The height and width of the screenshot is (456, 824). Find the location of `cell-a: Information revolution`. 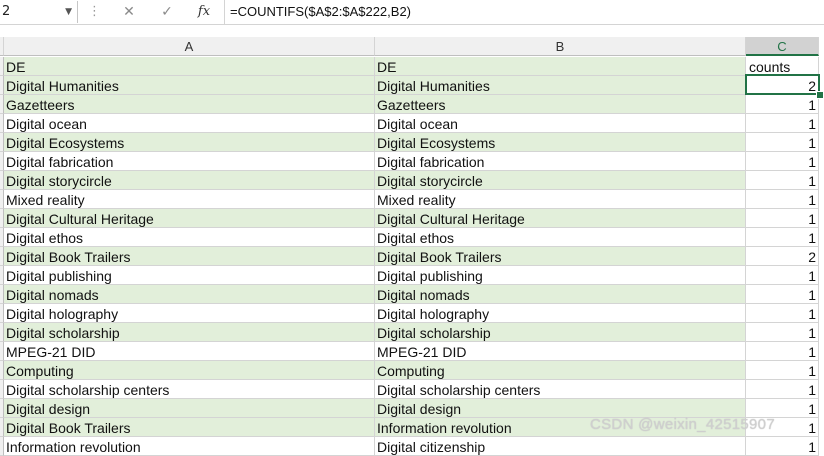

cell-a: Information revolution is located at coordinates (189, 446).